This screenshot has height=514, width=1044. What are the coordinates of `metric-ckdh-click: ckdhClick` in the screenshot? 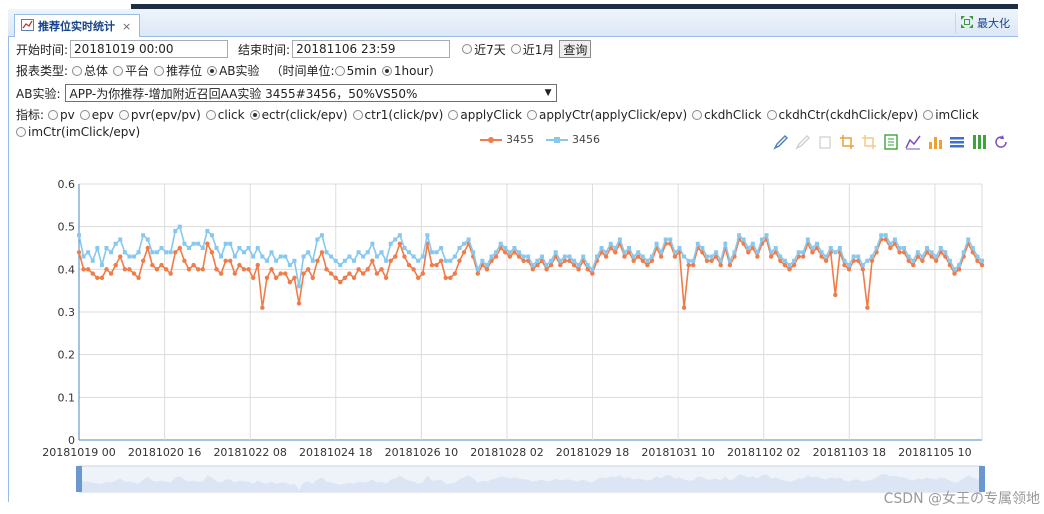 It's located at (727, 115).